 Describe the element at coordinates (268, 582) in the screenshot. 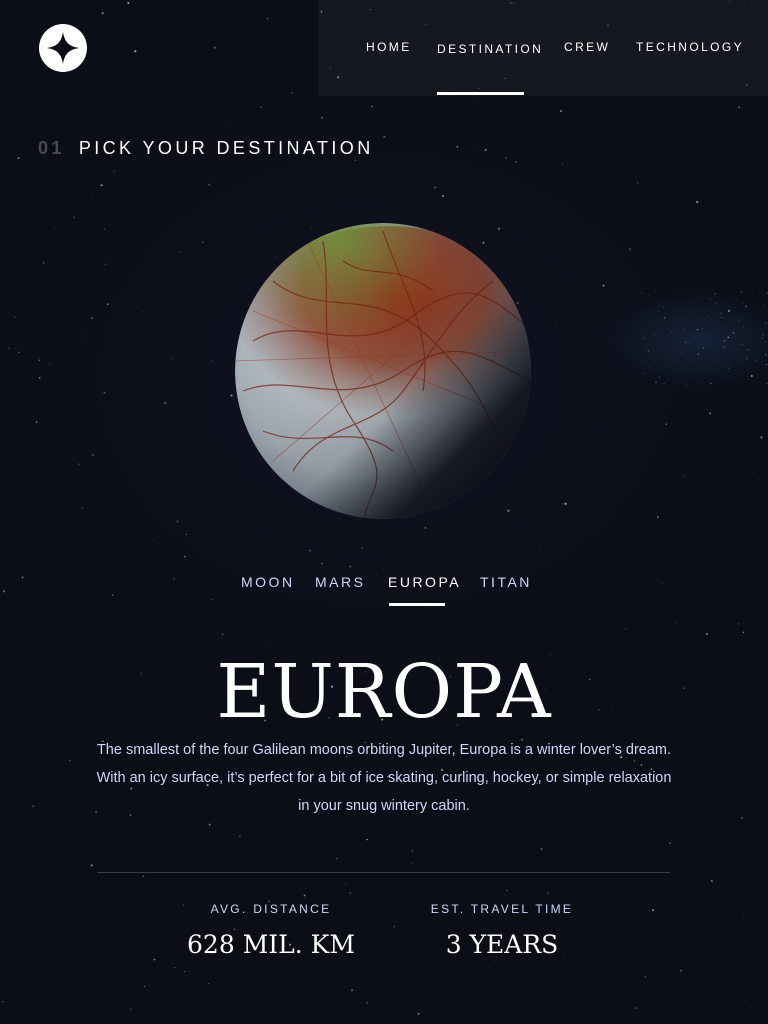

I see `tab-moon: MOON` at that location.